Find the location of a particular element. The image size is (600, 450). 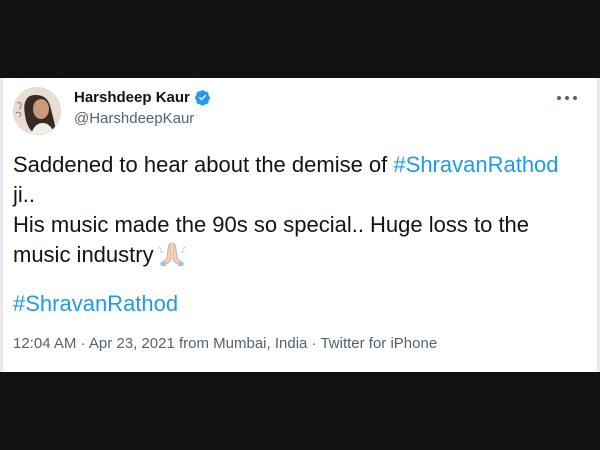

author-name-text: Harshdeep Kaur is located at coordinates (132, 97).